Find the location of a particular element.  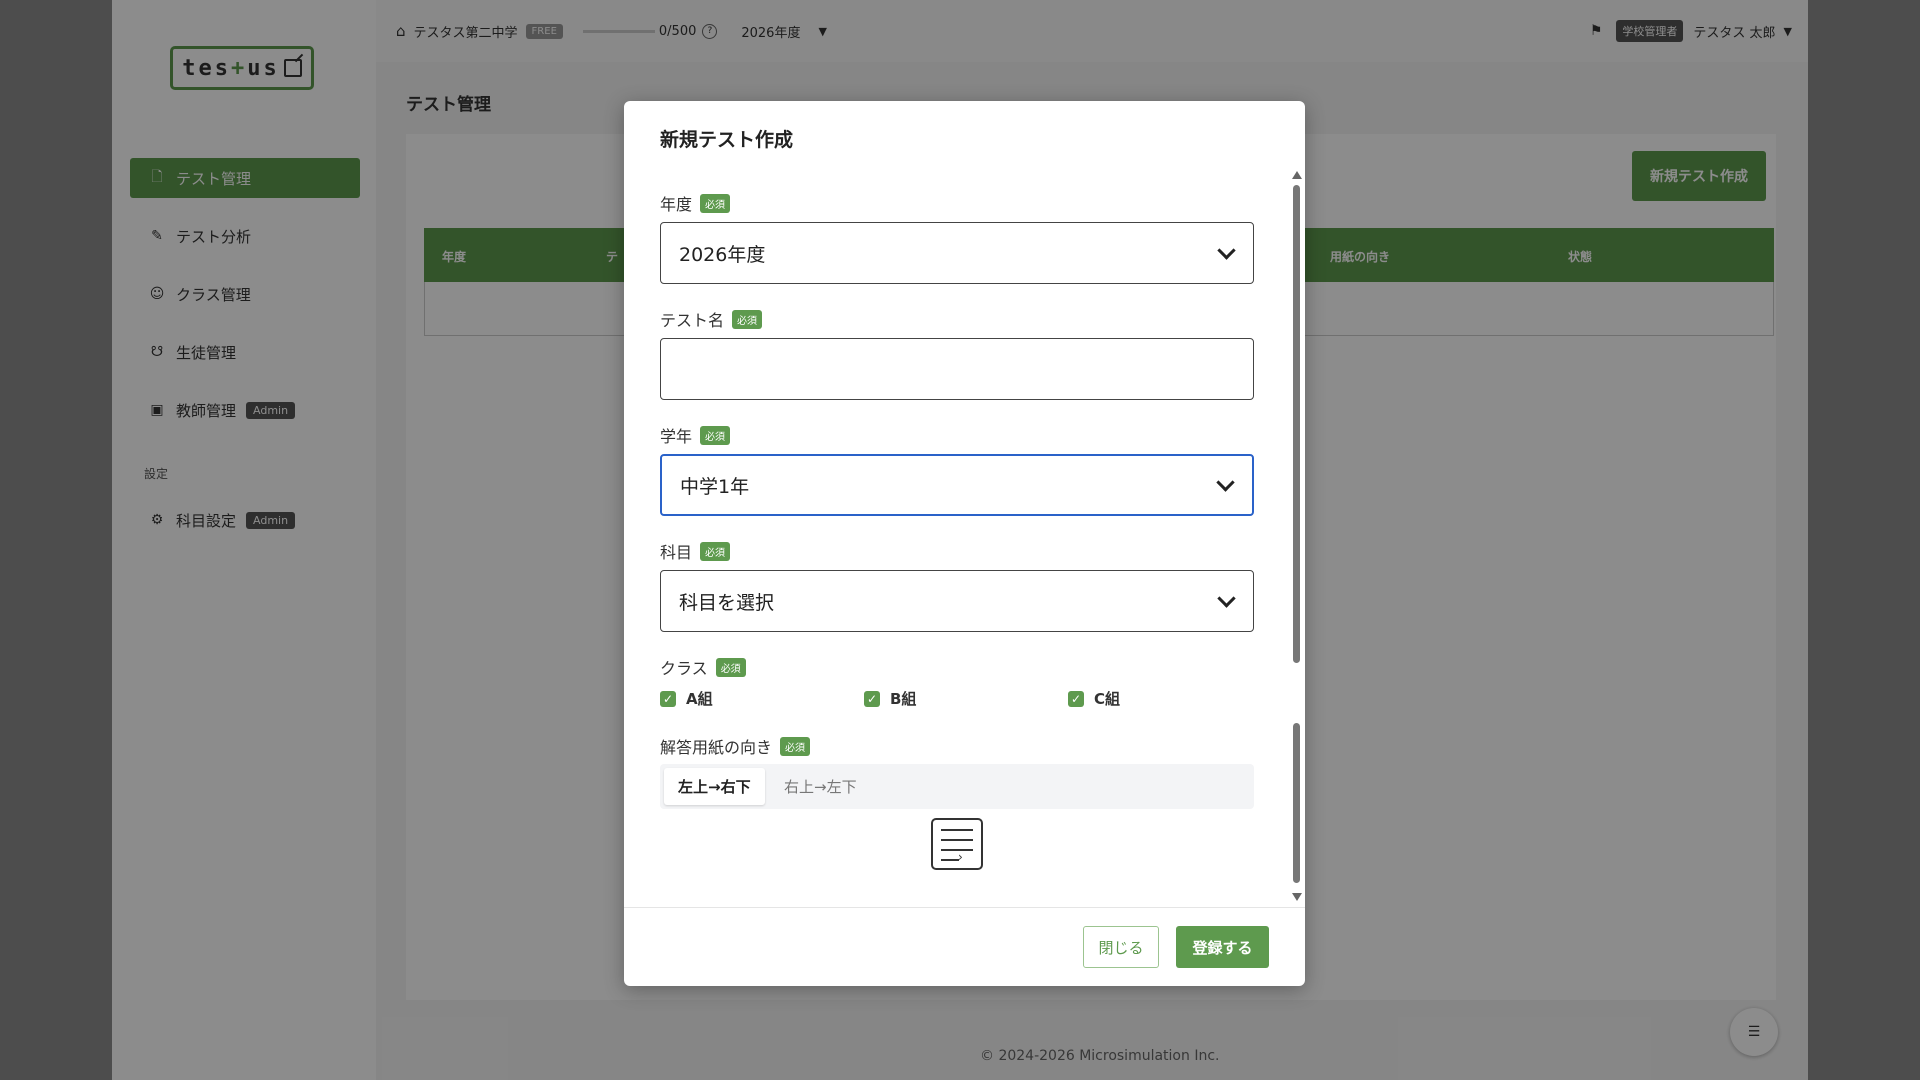

grade-label: 学年 必須 is located at coordinates (695, 435).